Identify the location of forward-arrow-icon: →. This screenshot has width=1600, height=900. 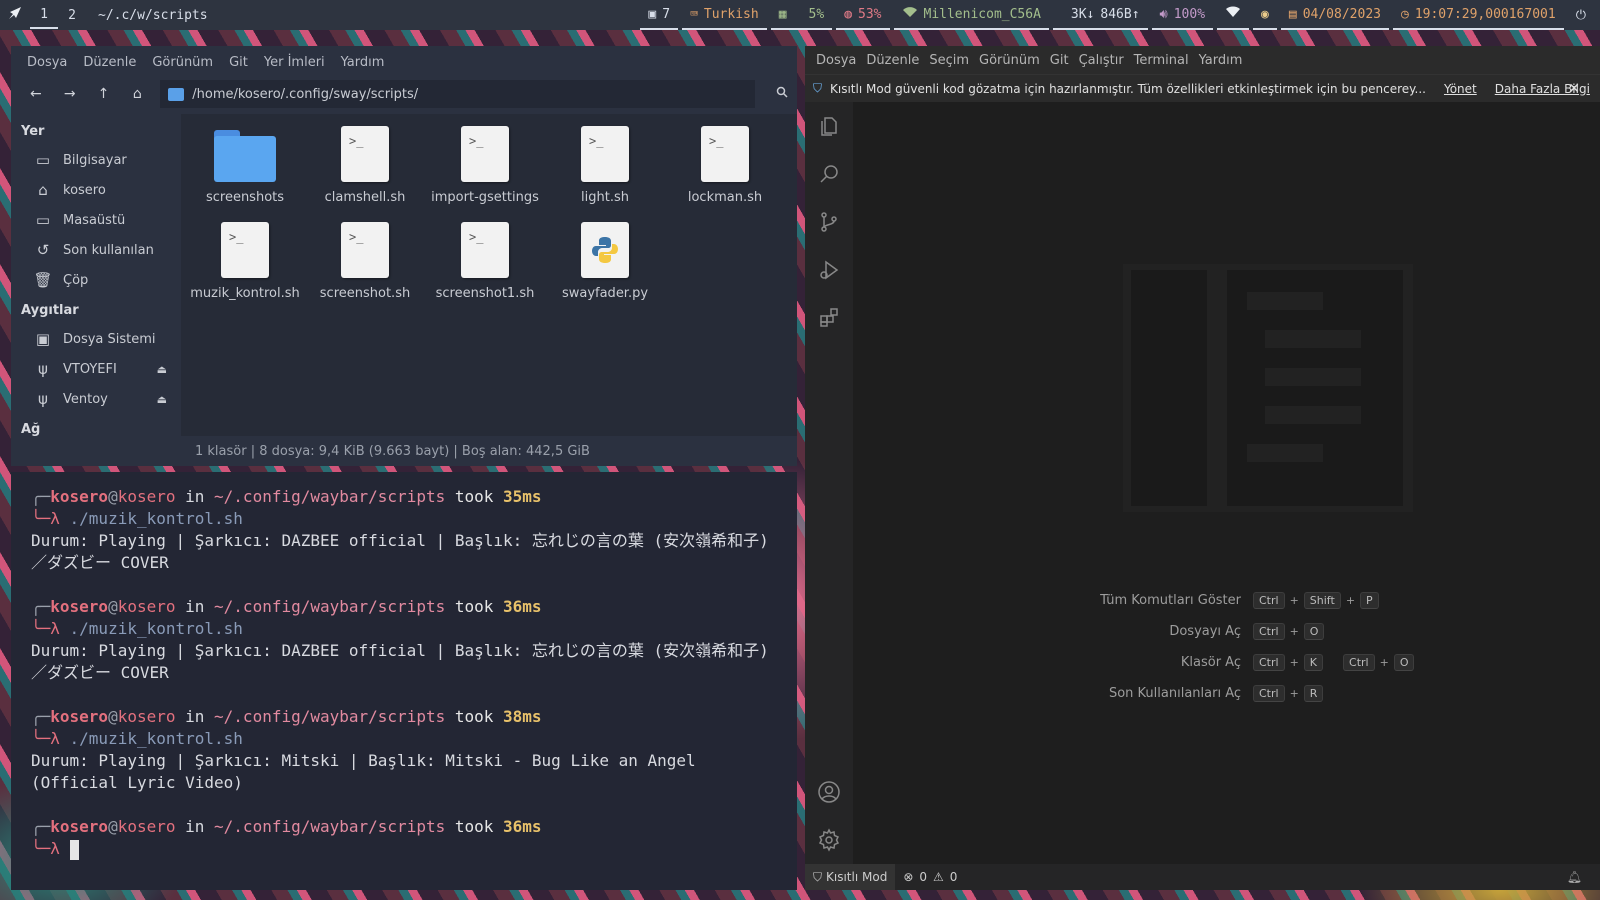
(70, 94).